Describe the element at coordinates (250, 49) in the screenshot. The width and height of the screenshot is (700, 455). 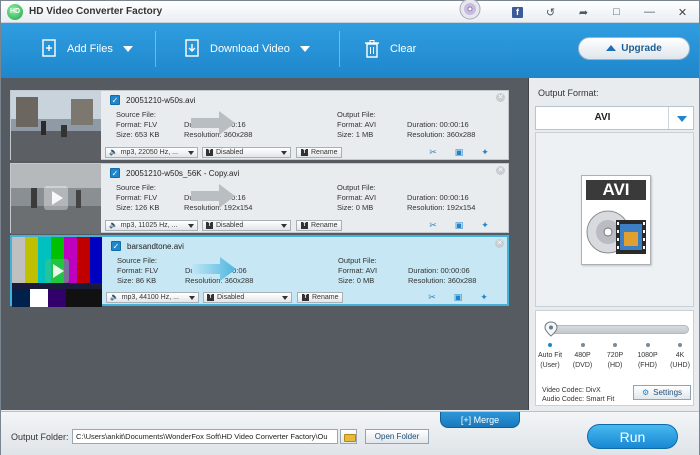
I see `download-video-label: Download Video` at that location.